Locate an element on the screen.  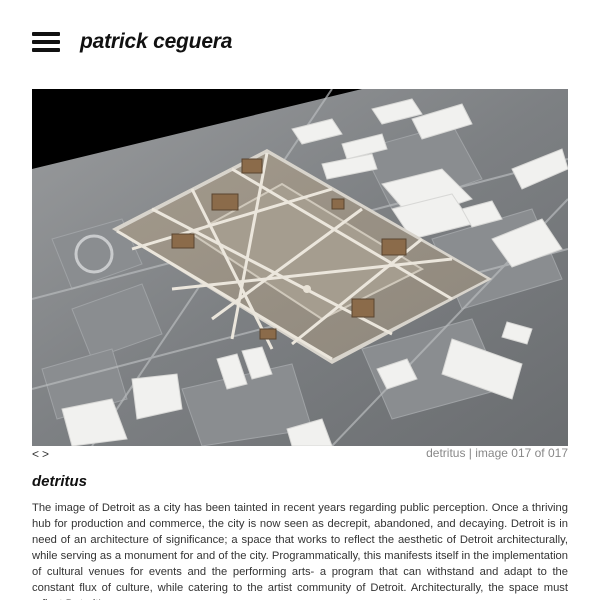
site-header: patrick ceguera is located at coordinates (132, 42).